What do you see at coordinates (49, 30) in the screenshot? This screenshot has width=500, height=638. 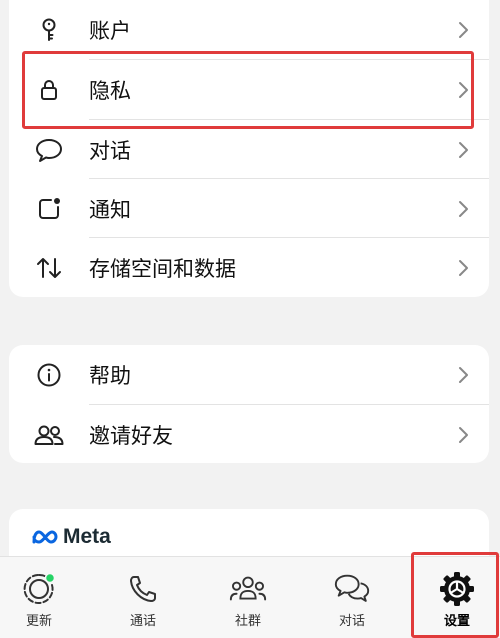 I see `key-icon` at bounding box center [49, 30].